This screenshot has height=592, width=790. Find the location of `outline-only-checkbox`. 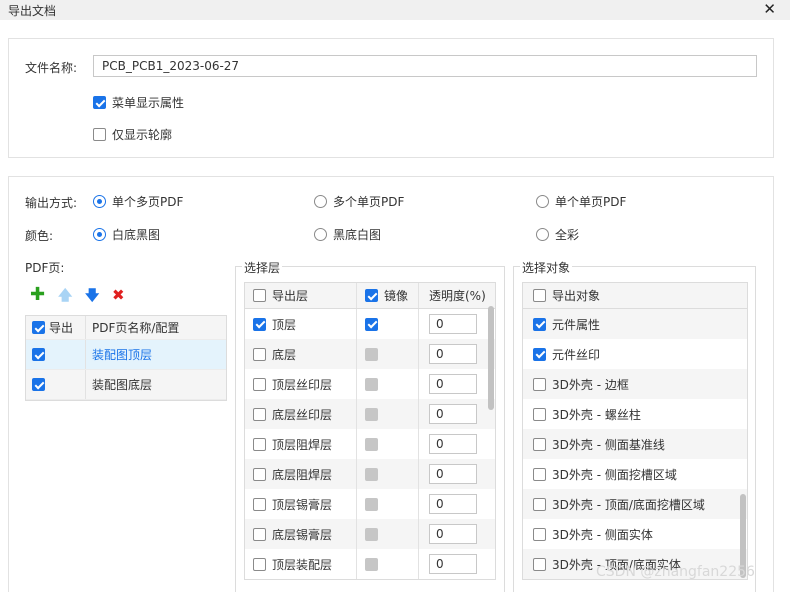

outline-only-checkbox is located at coordinates (99, 134).